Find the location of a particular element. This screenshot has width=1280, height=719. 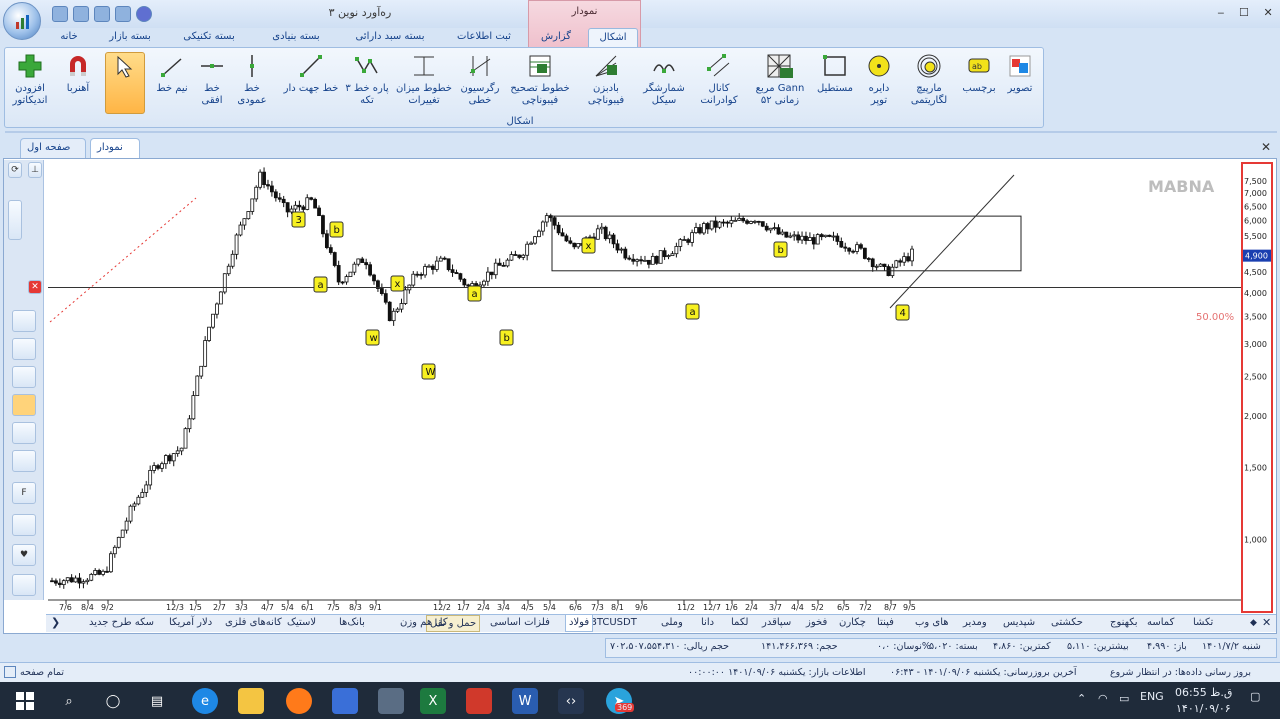

trend-line-button: خط جهت دار is located at coordinates (311, 85).